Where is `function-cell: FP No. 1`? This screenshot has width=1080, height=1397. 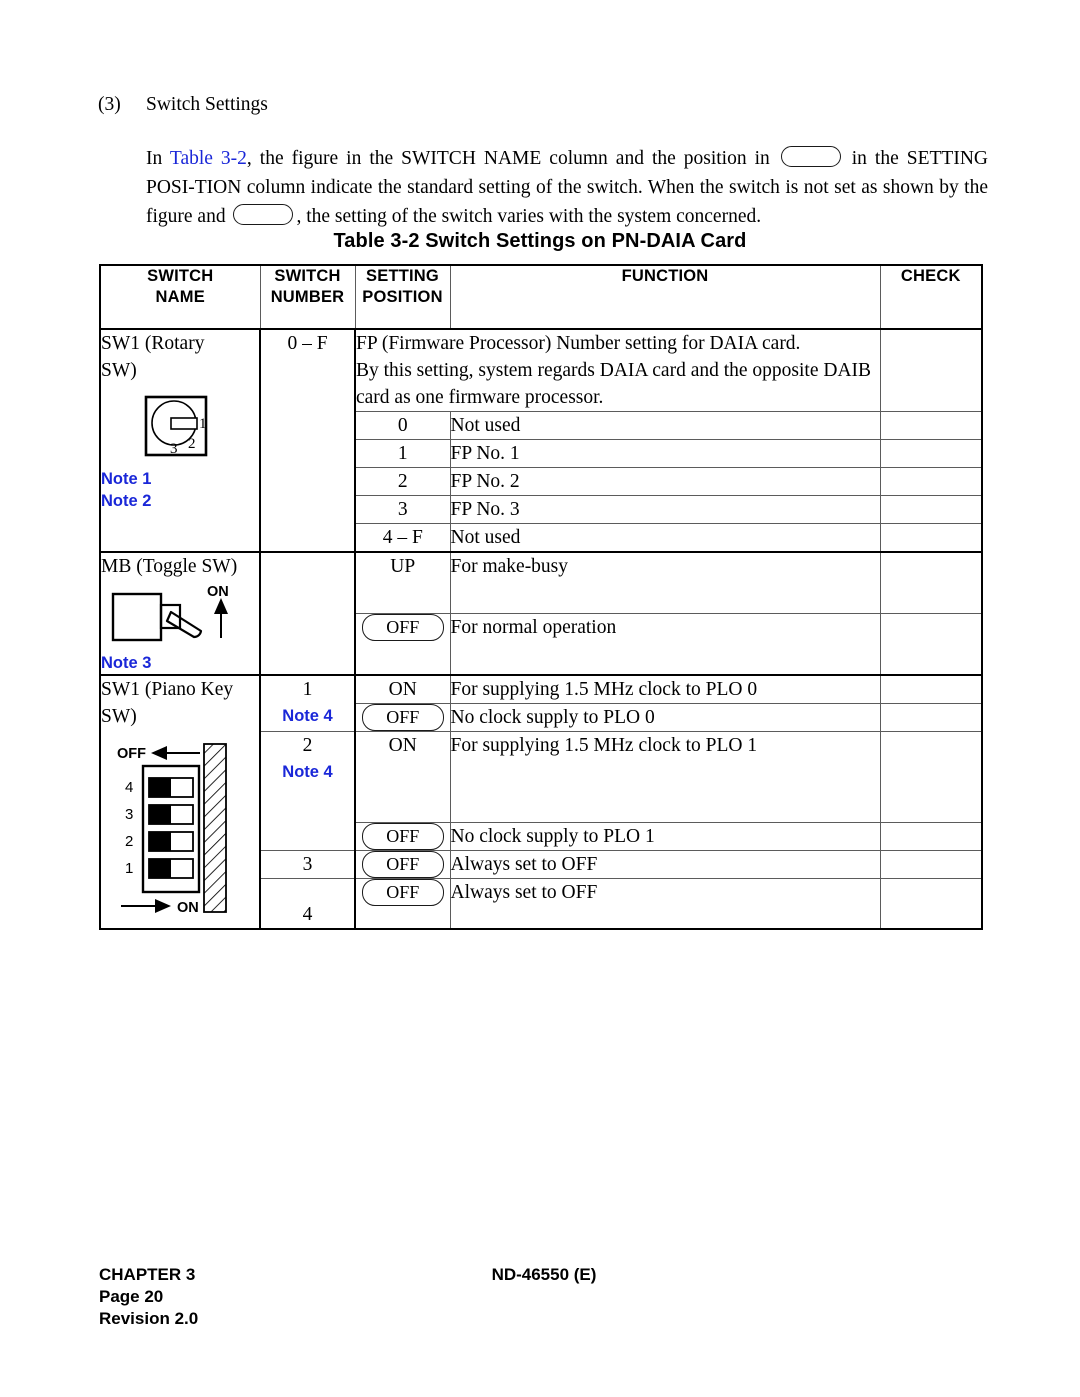 function-cell: FP No. 1 is located at coordinates (665, 453).